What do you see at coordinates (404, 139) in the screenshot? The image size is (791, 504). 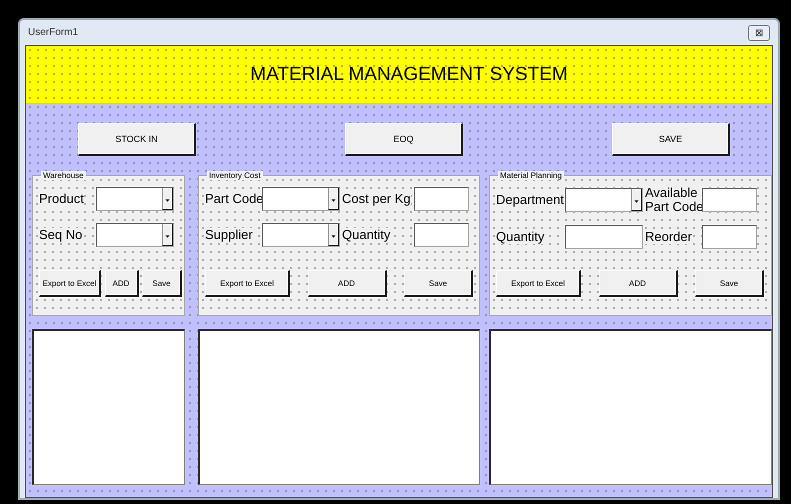 I see `command-button: EOQ` at bounding box center [404, 139].